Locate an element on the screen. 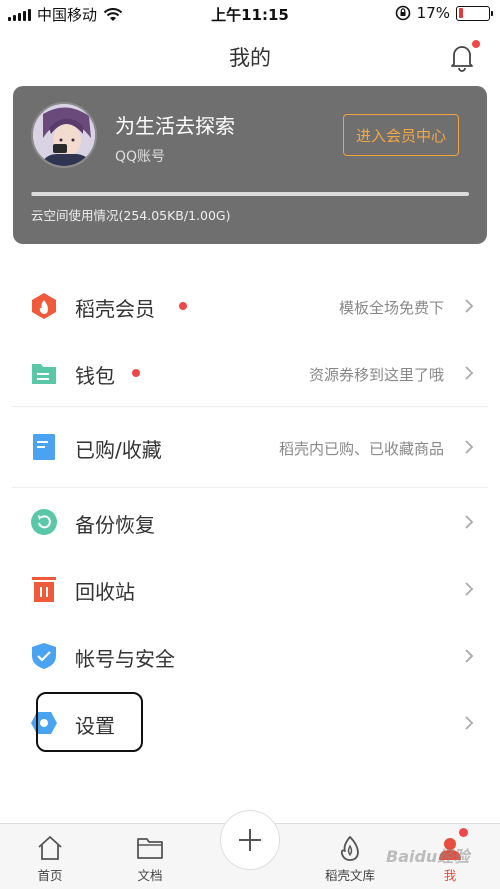  menu-item-daoke-vip: 稻壳会员 模板全场免费下 is located at coordinates (250, 305).